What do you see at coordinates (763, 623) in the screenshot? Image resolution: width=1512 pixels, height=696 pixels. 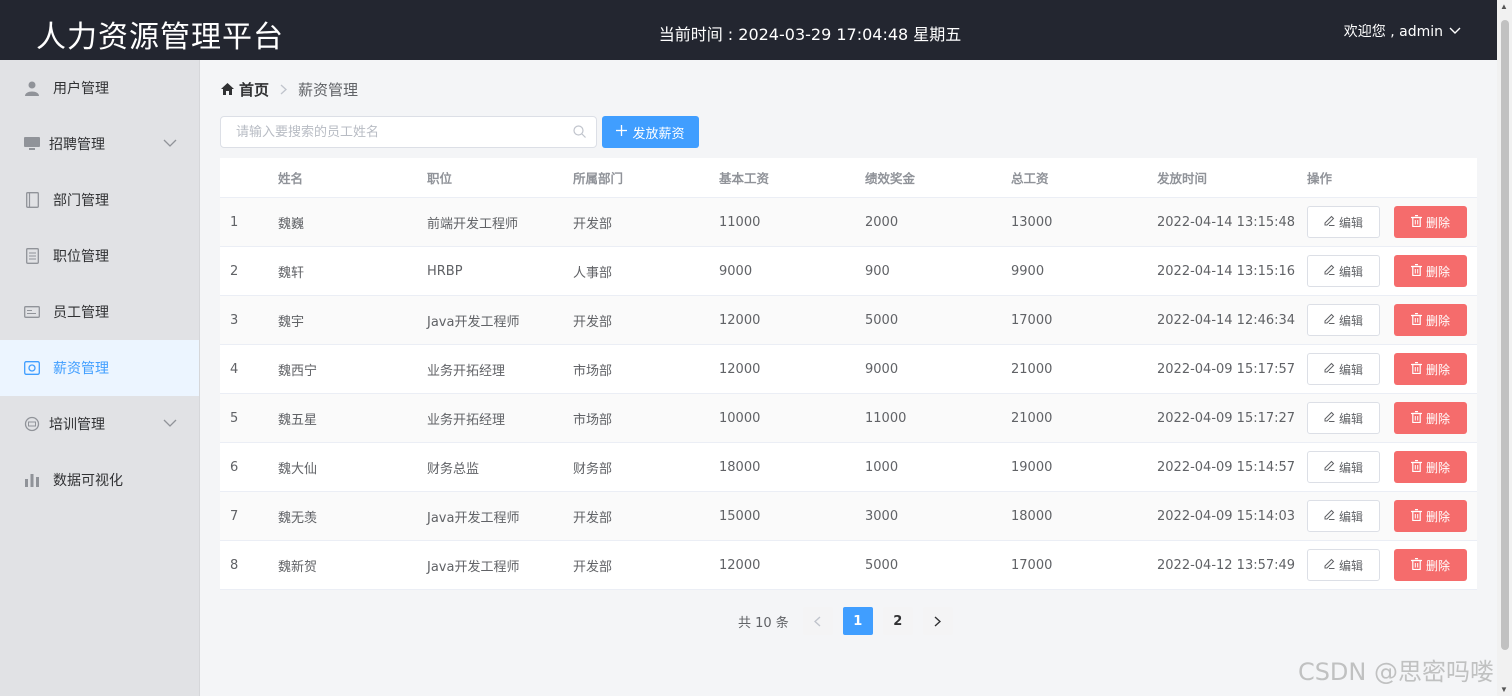 I see `pagination-total: 共 10 条` at bounding box center [763, 623].